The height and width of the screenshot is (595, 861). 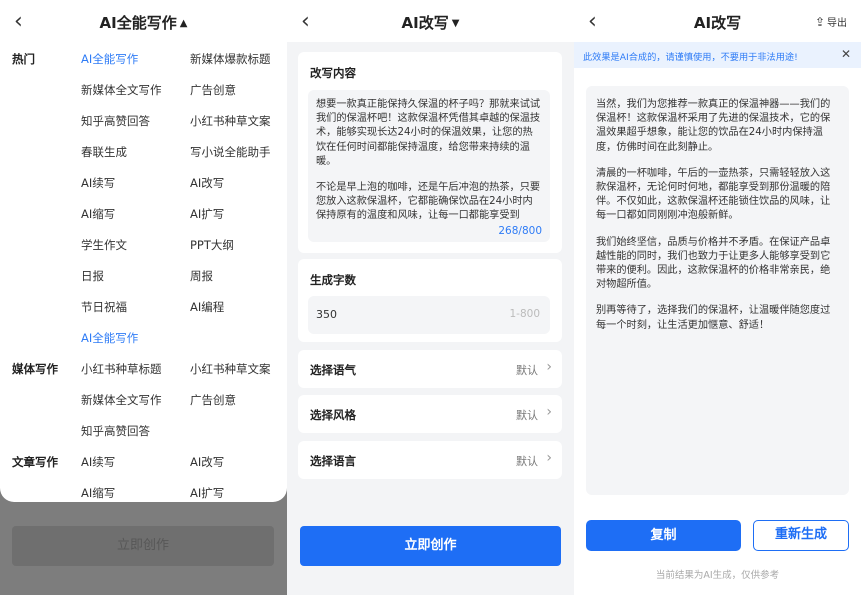 I want to click on create-button: 立即创作, so click(x=430, y=546).